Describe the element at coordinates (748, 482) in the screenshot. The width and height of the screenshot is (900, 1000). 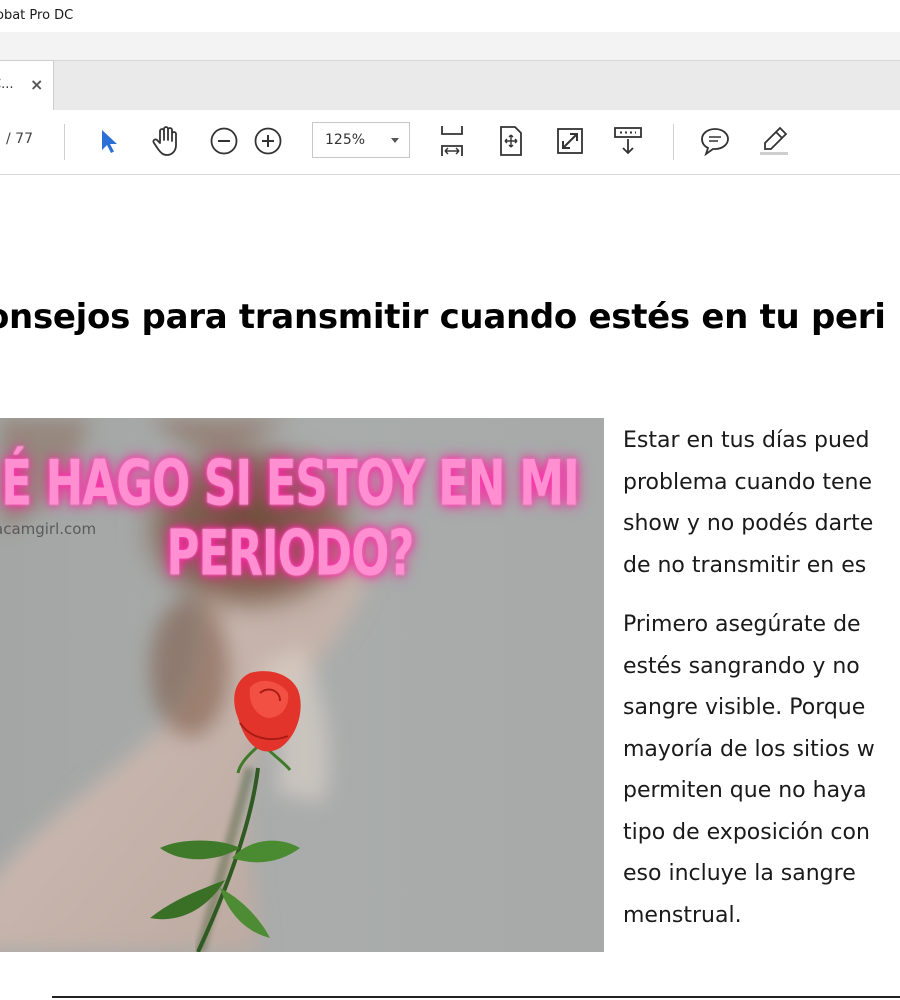
I see `text-line: problema cuando tene` at that location.